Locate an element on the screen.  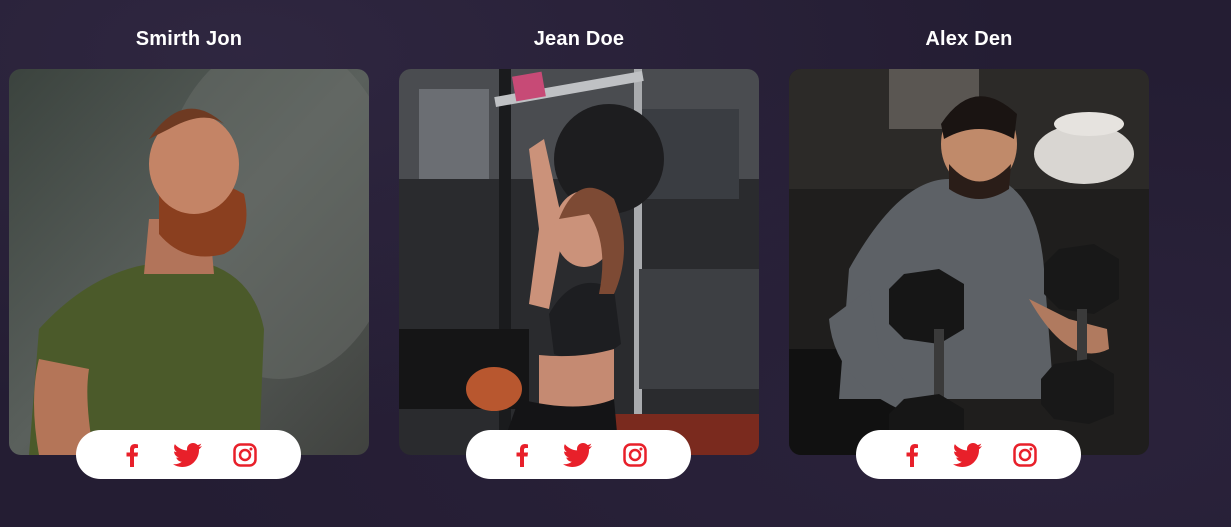
trainer-name: Jean Doe is located at coordinates (579, 39).